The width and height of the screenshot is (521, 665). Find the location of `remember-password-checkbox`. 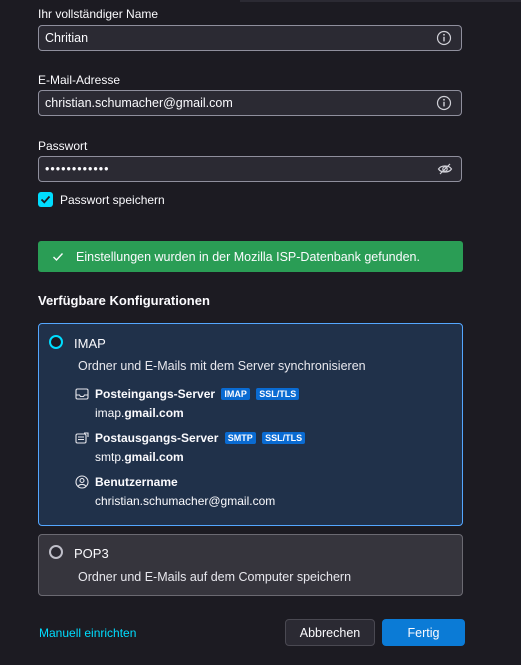

remember-password-checkbox is located at coordinates (45, 199).